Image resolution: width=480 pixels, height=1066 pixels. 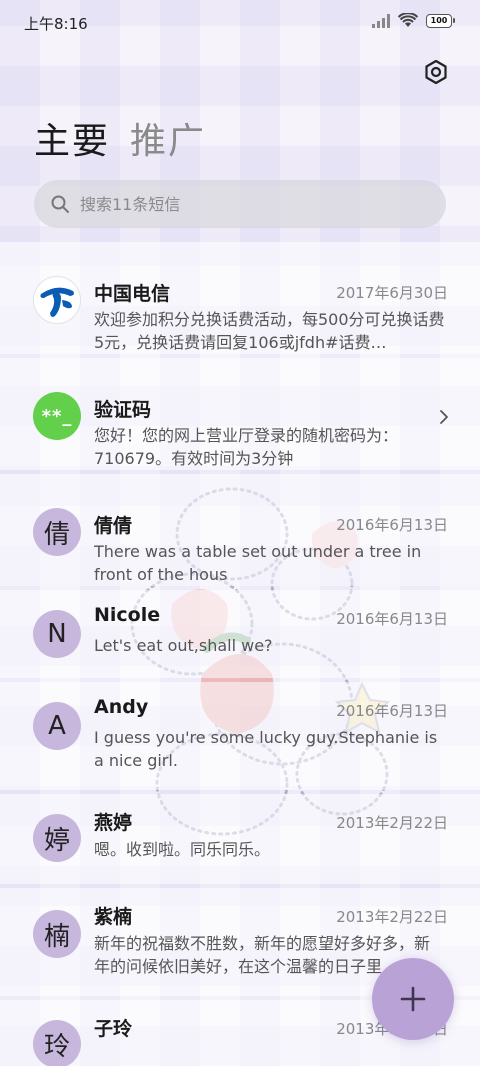 I want to click on chevron-right-icon, so click(x=444, y=417).